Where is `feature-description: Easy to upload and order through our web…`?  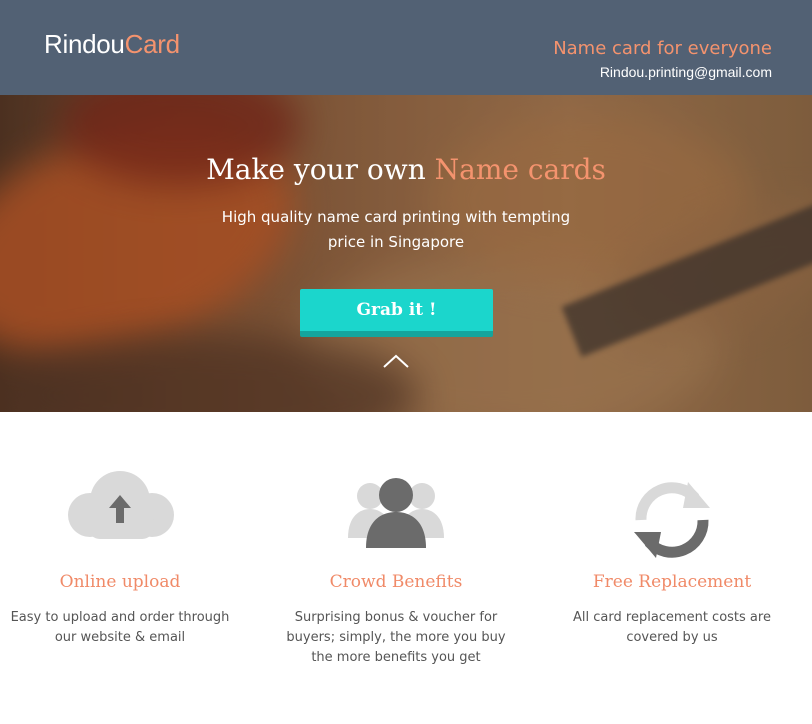
feature-description: Easy to upload and order through our web… is located at coordinates (120, 627).